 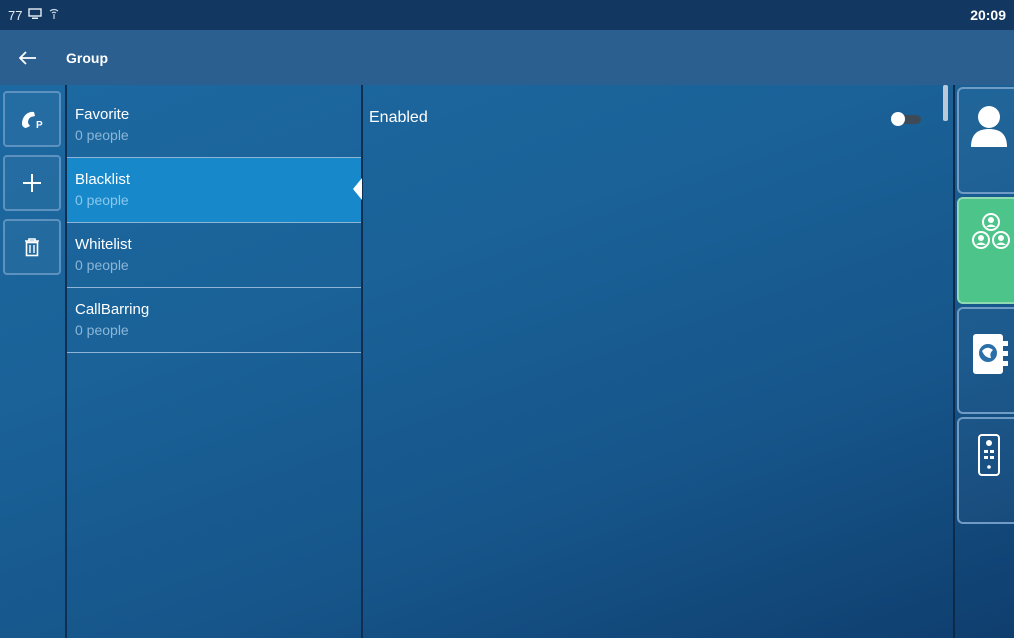 I want to click on toolbar: P, so click(x=33, y=361).